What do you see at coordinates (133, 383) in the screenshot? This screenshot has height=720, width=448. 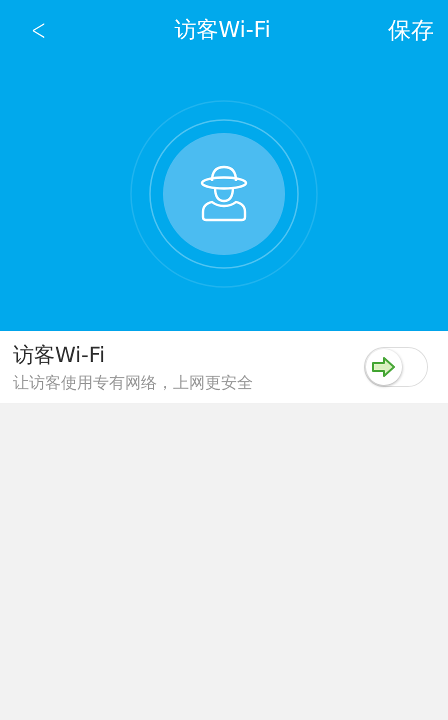 I see `setting-description: 让访客使用专有网络，上网更安全` at bounding box center [133, 383].